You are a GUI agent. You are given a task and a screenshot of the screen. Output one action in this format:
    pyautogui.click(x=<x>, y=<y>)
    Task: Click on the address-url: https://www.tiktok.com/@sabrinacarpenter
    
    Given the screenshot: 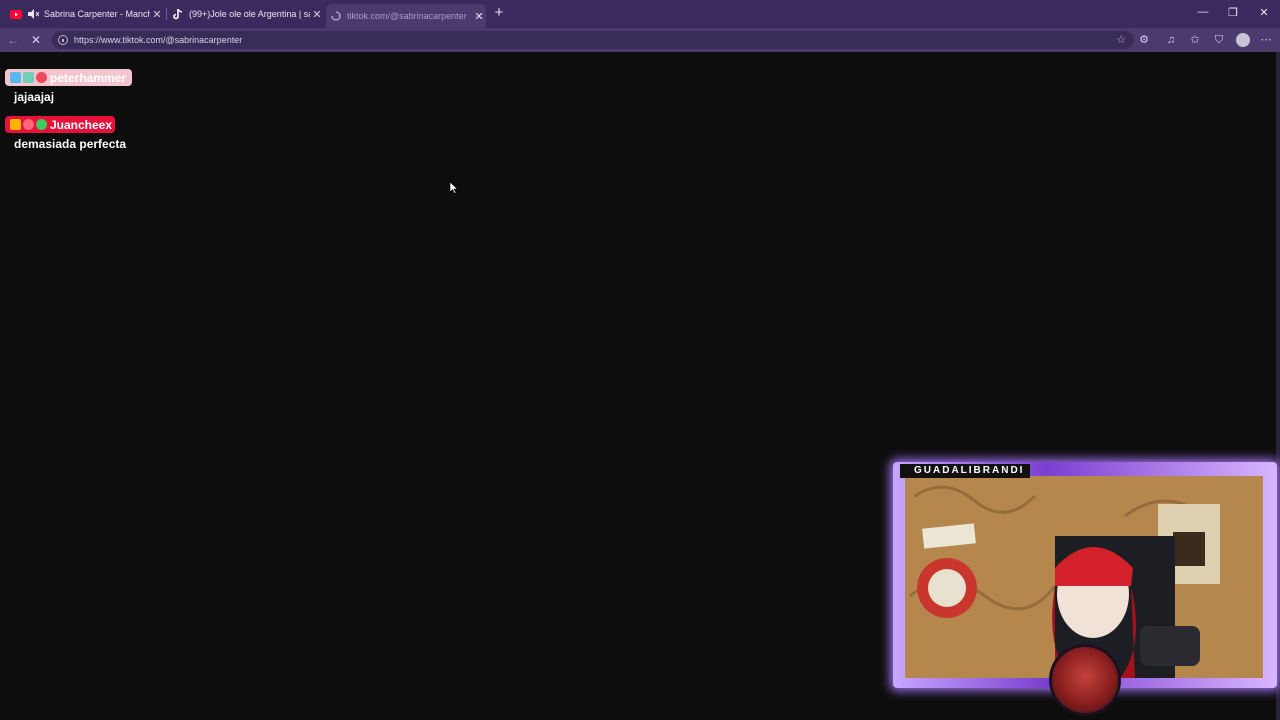 What is the action you would take?
    pyautogui.click(x=158, y=40)
    